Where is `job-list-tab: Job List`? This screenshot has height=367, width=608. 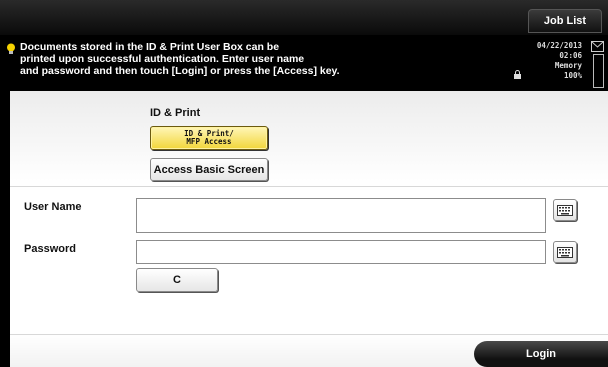
job-list-tab: Job List is located at coordinates (565, 21).